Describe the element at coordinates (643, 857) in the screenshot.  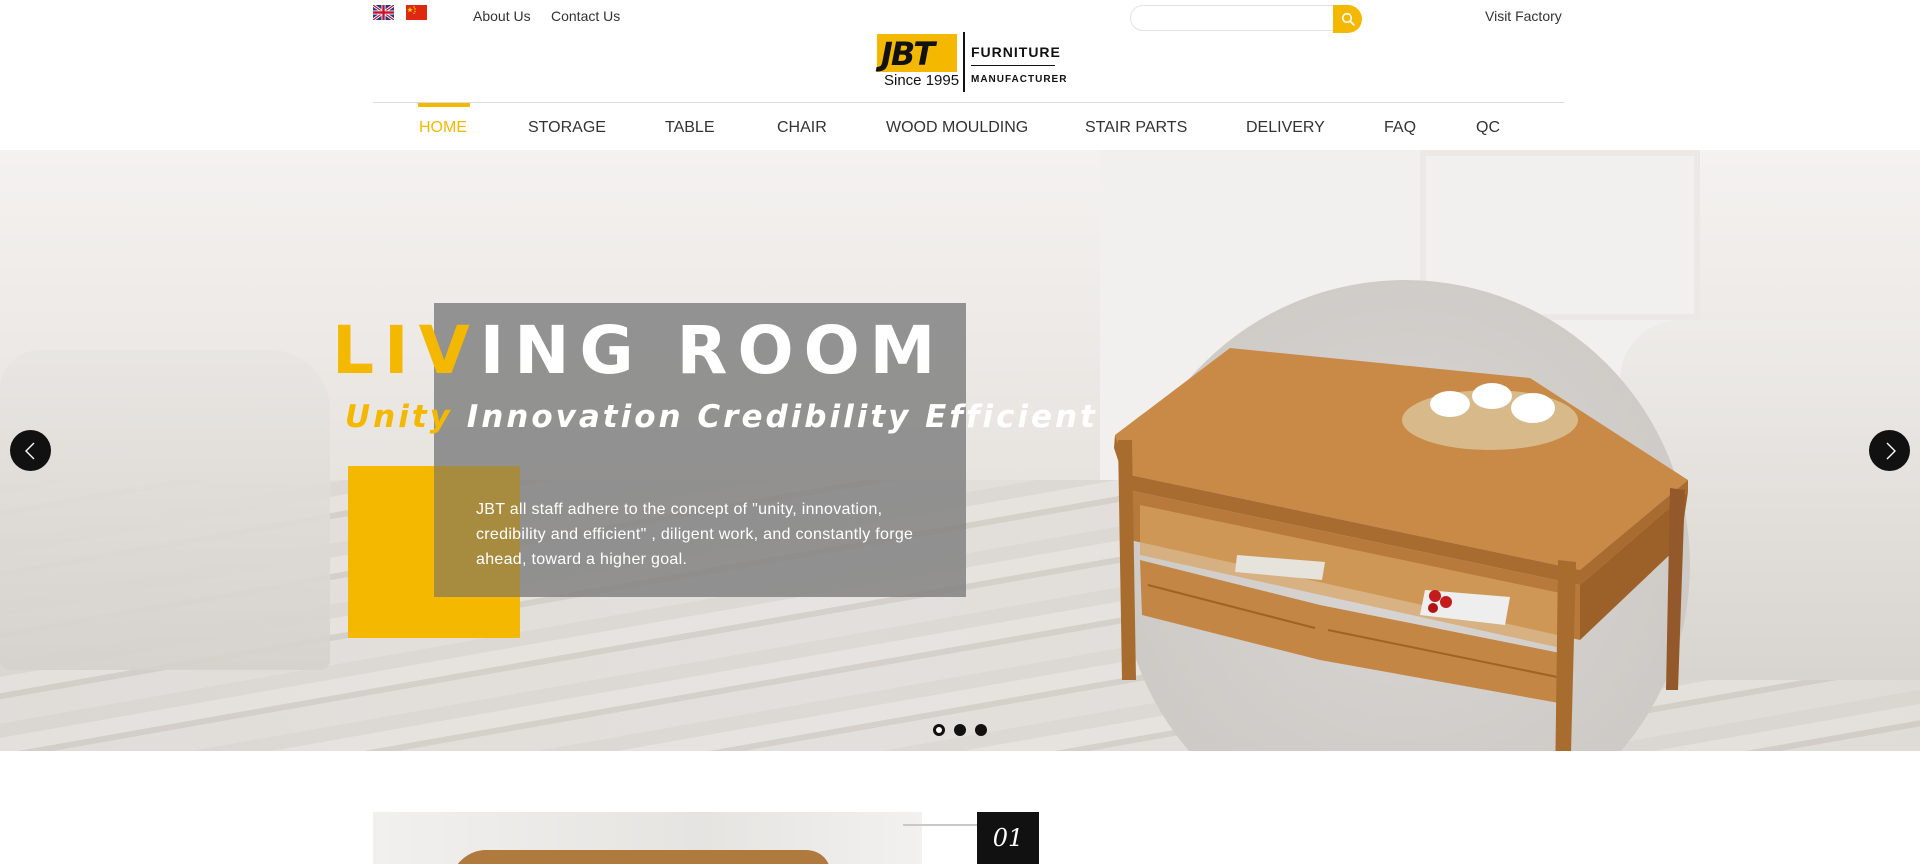
I see `section-table-shape` at that location.